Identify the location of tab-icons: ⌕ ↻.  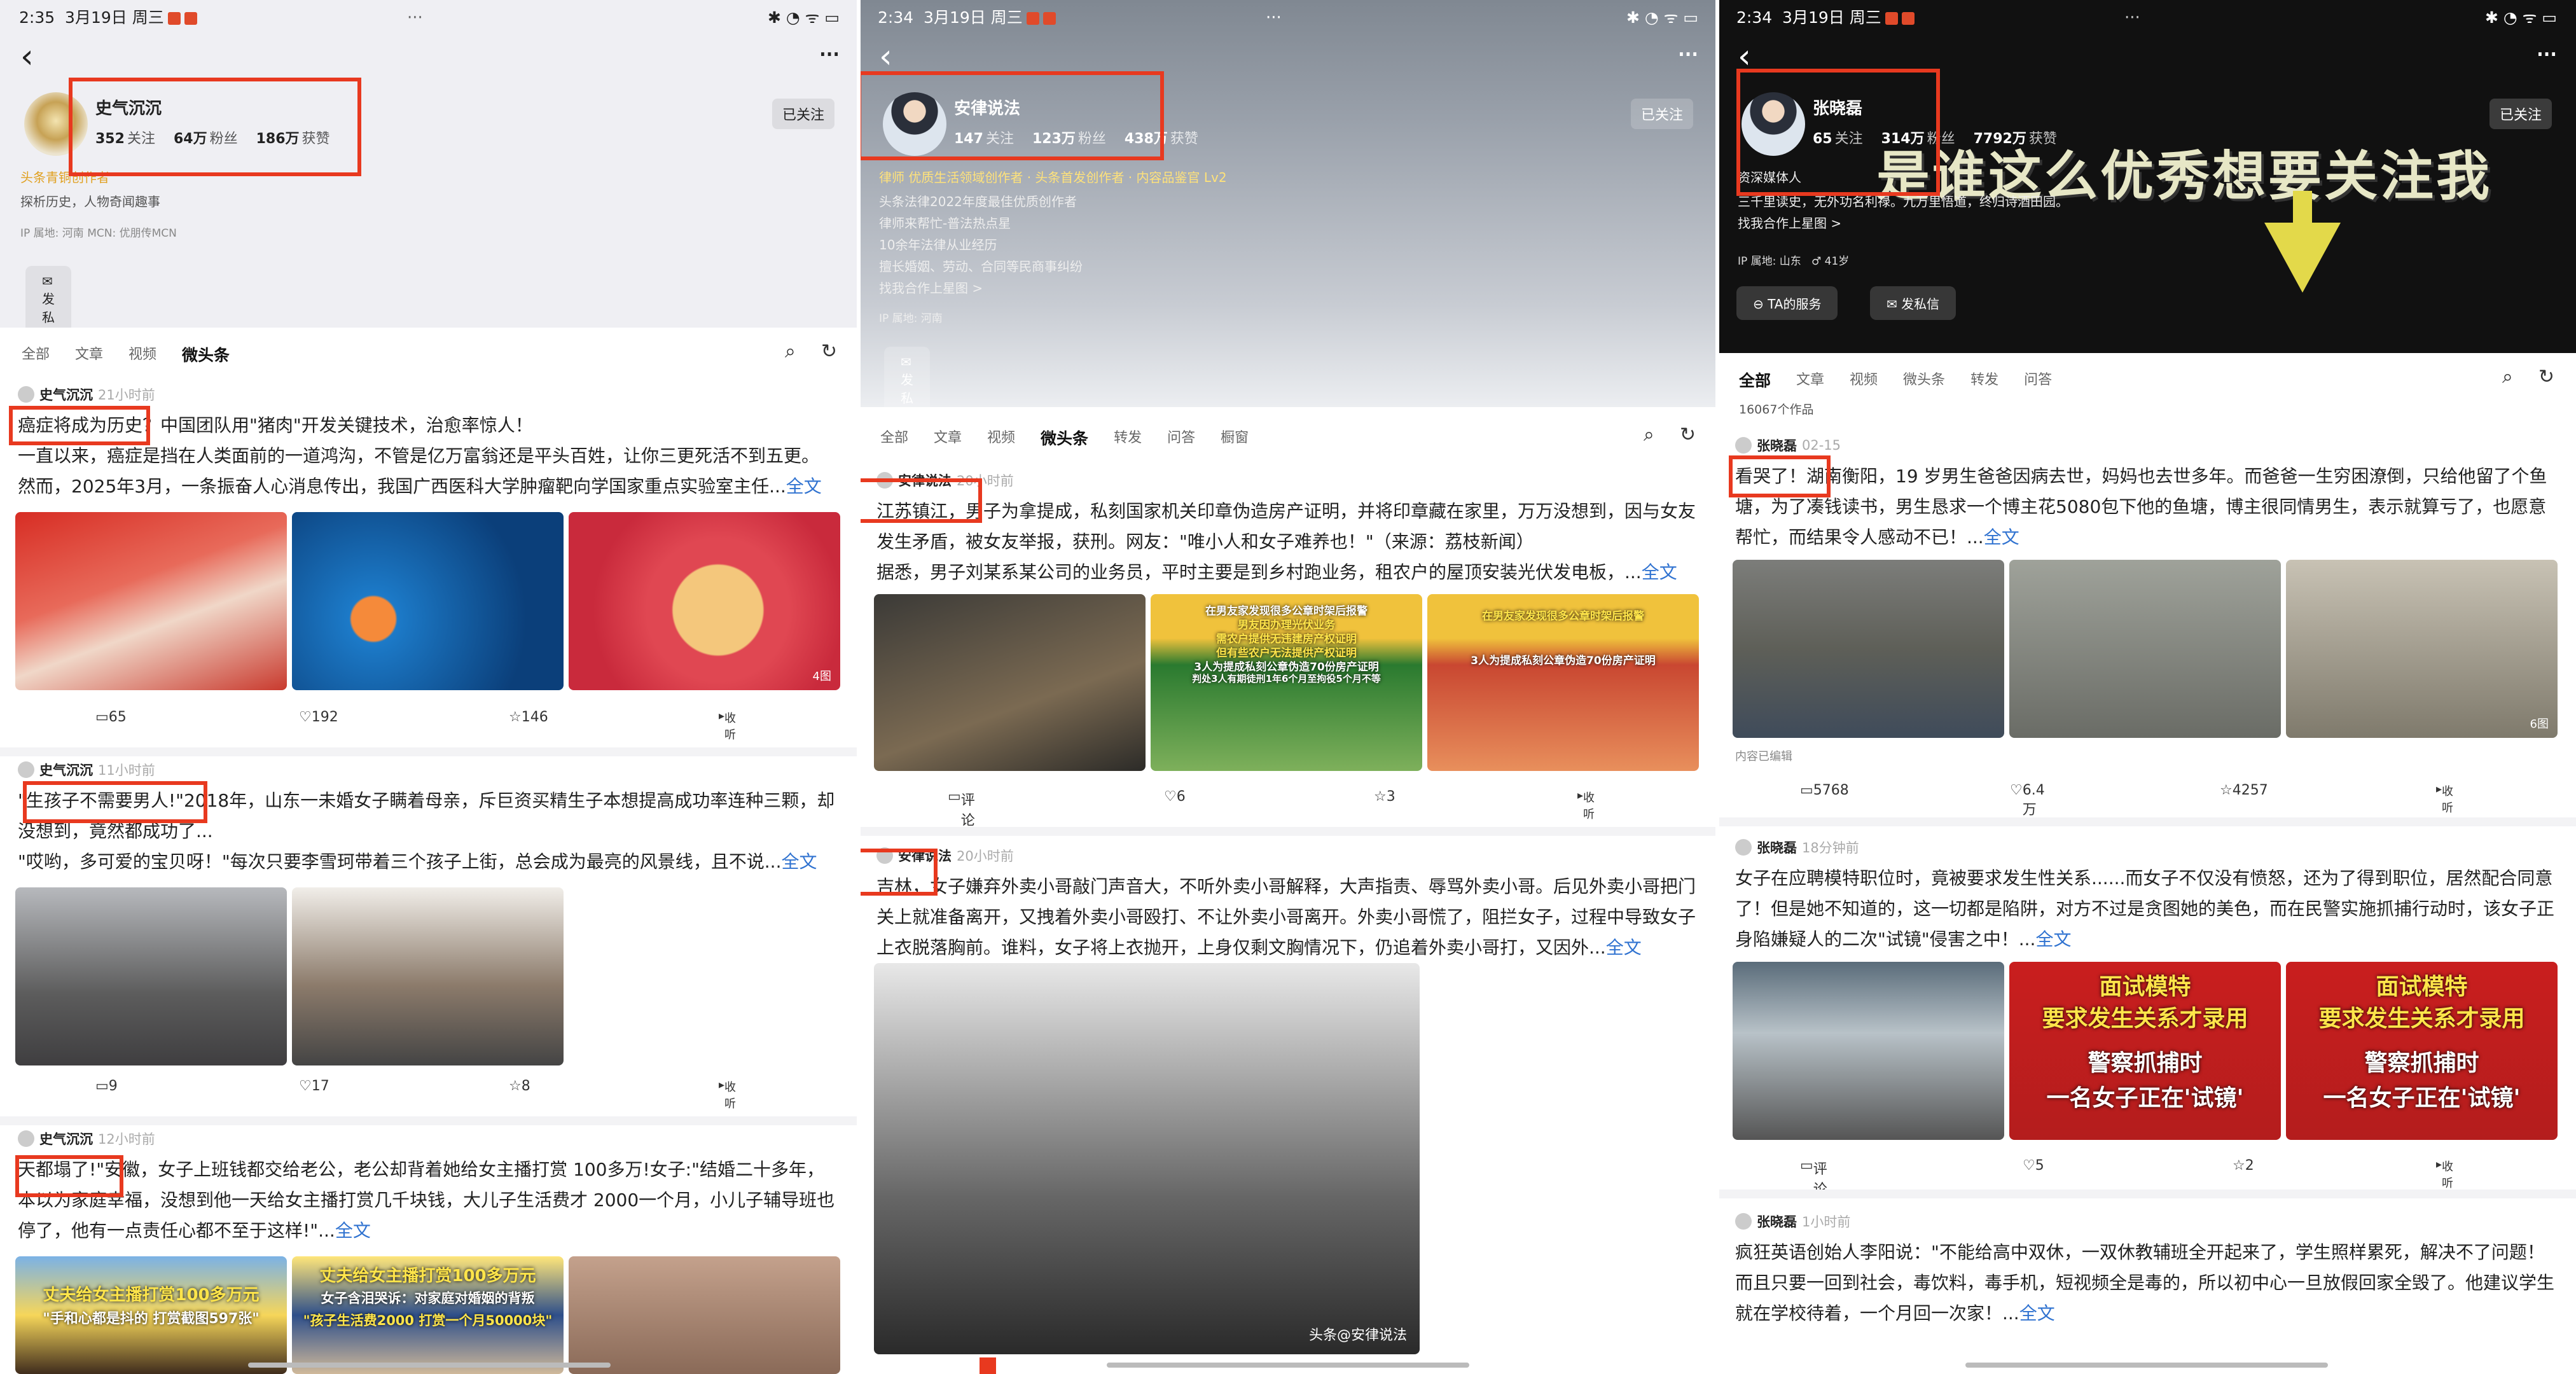
(811, 351).